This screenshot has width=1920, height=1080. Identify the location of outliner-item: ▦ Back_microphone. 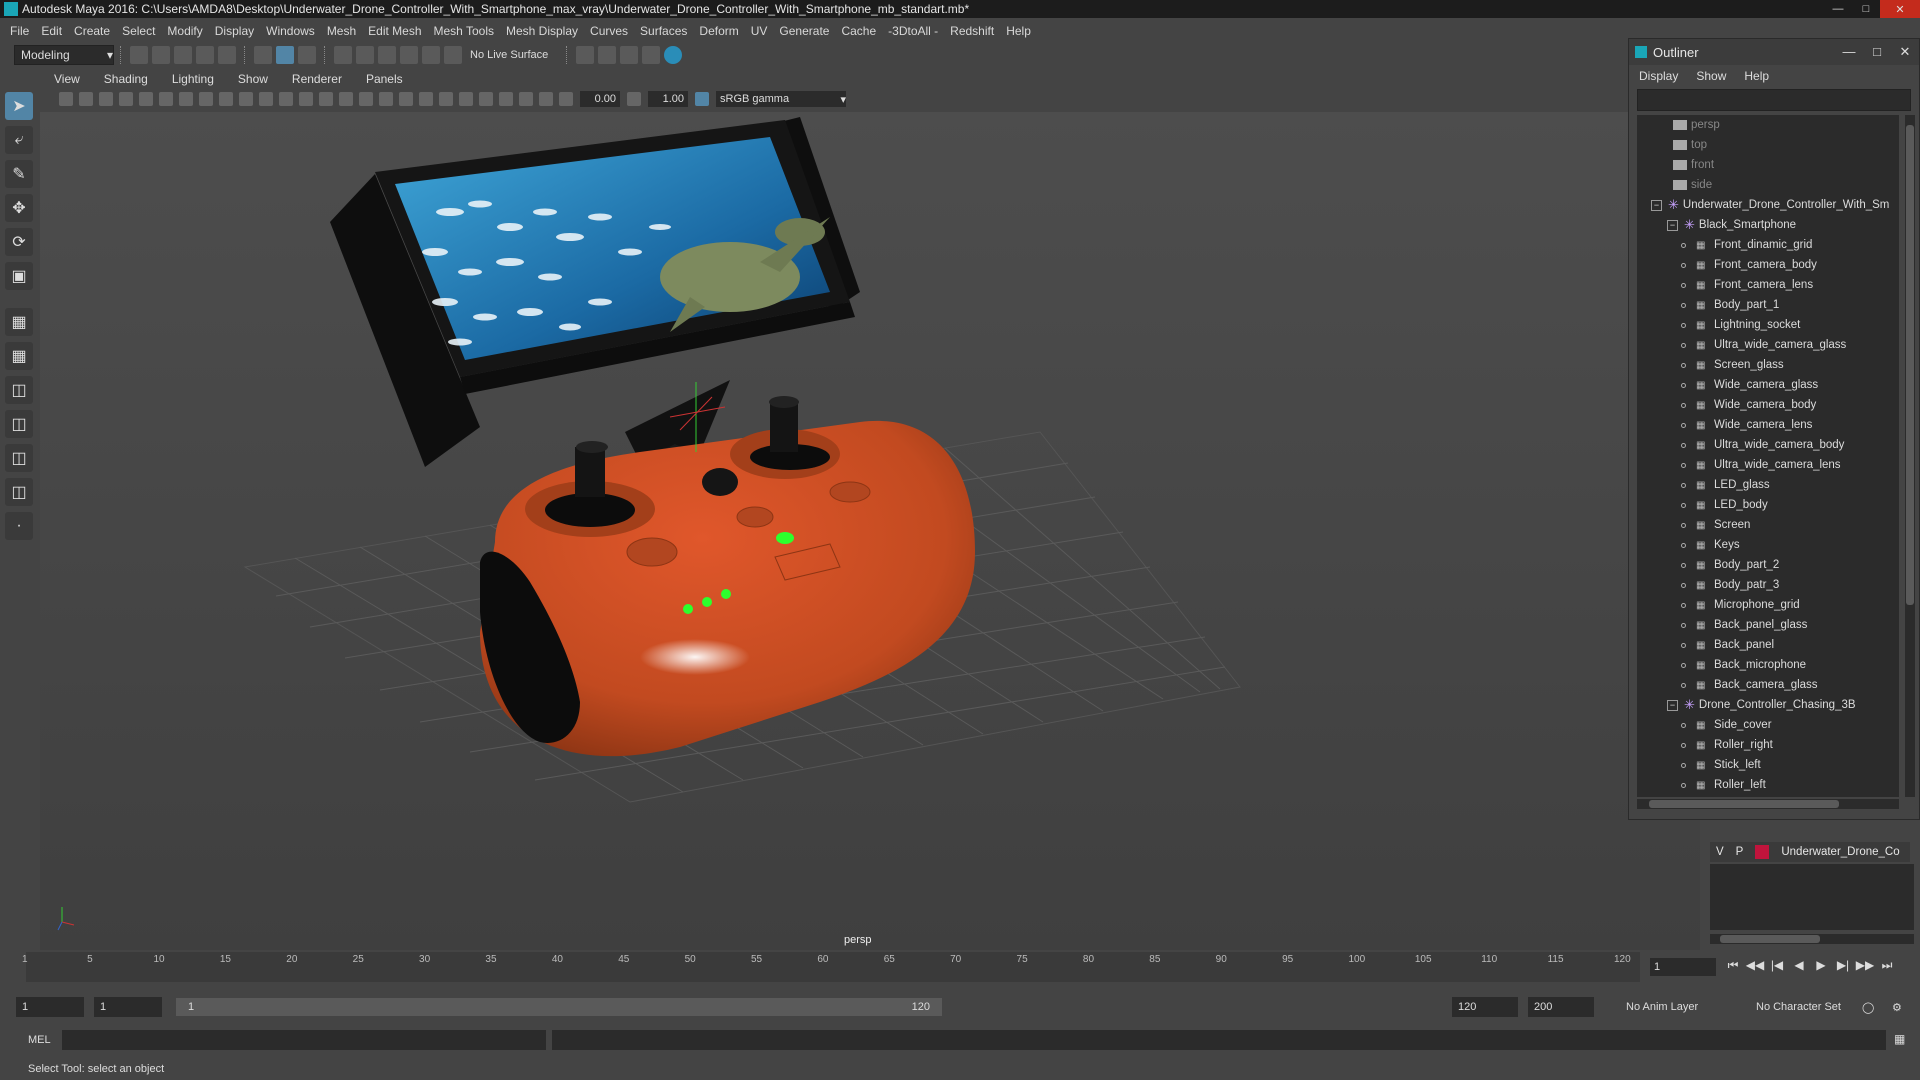
(1768, 665).